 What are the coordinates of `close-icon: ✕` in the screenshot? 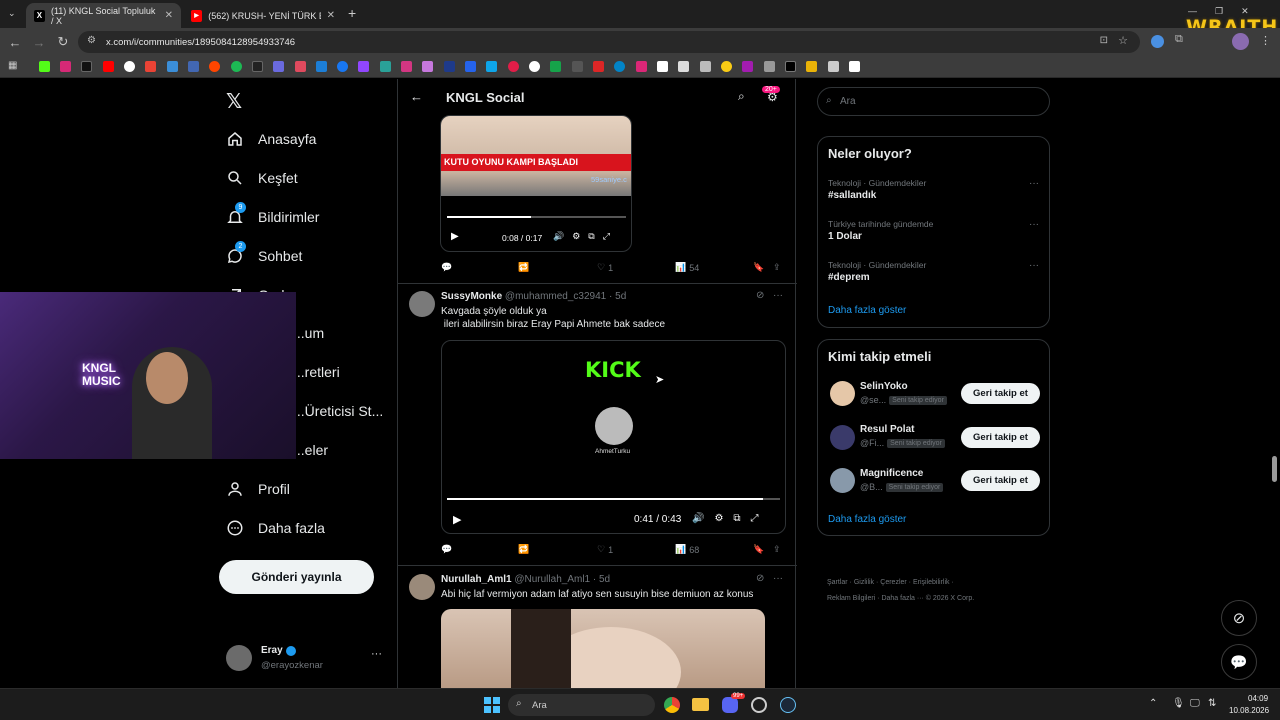 It's located at (169, 15).